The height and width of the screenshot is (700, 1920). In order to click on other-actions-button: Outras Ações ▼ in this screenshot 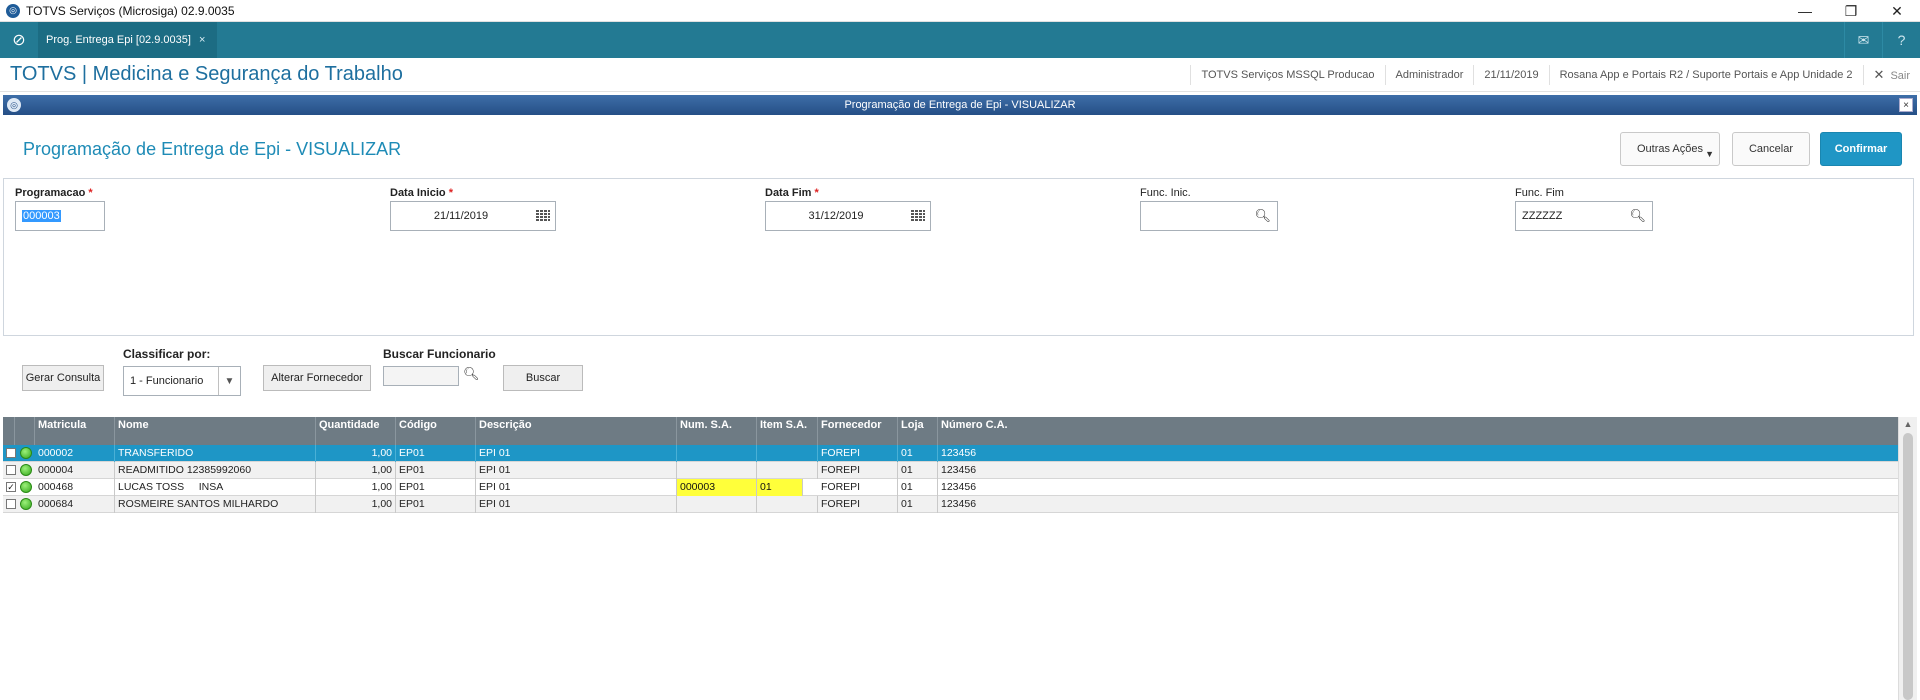, I will do `click(1670, 149)`.